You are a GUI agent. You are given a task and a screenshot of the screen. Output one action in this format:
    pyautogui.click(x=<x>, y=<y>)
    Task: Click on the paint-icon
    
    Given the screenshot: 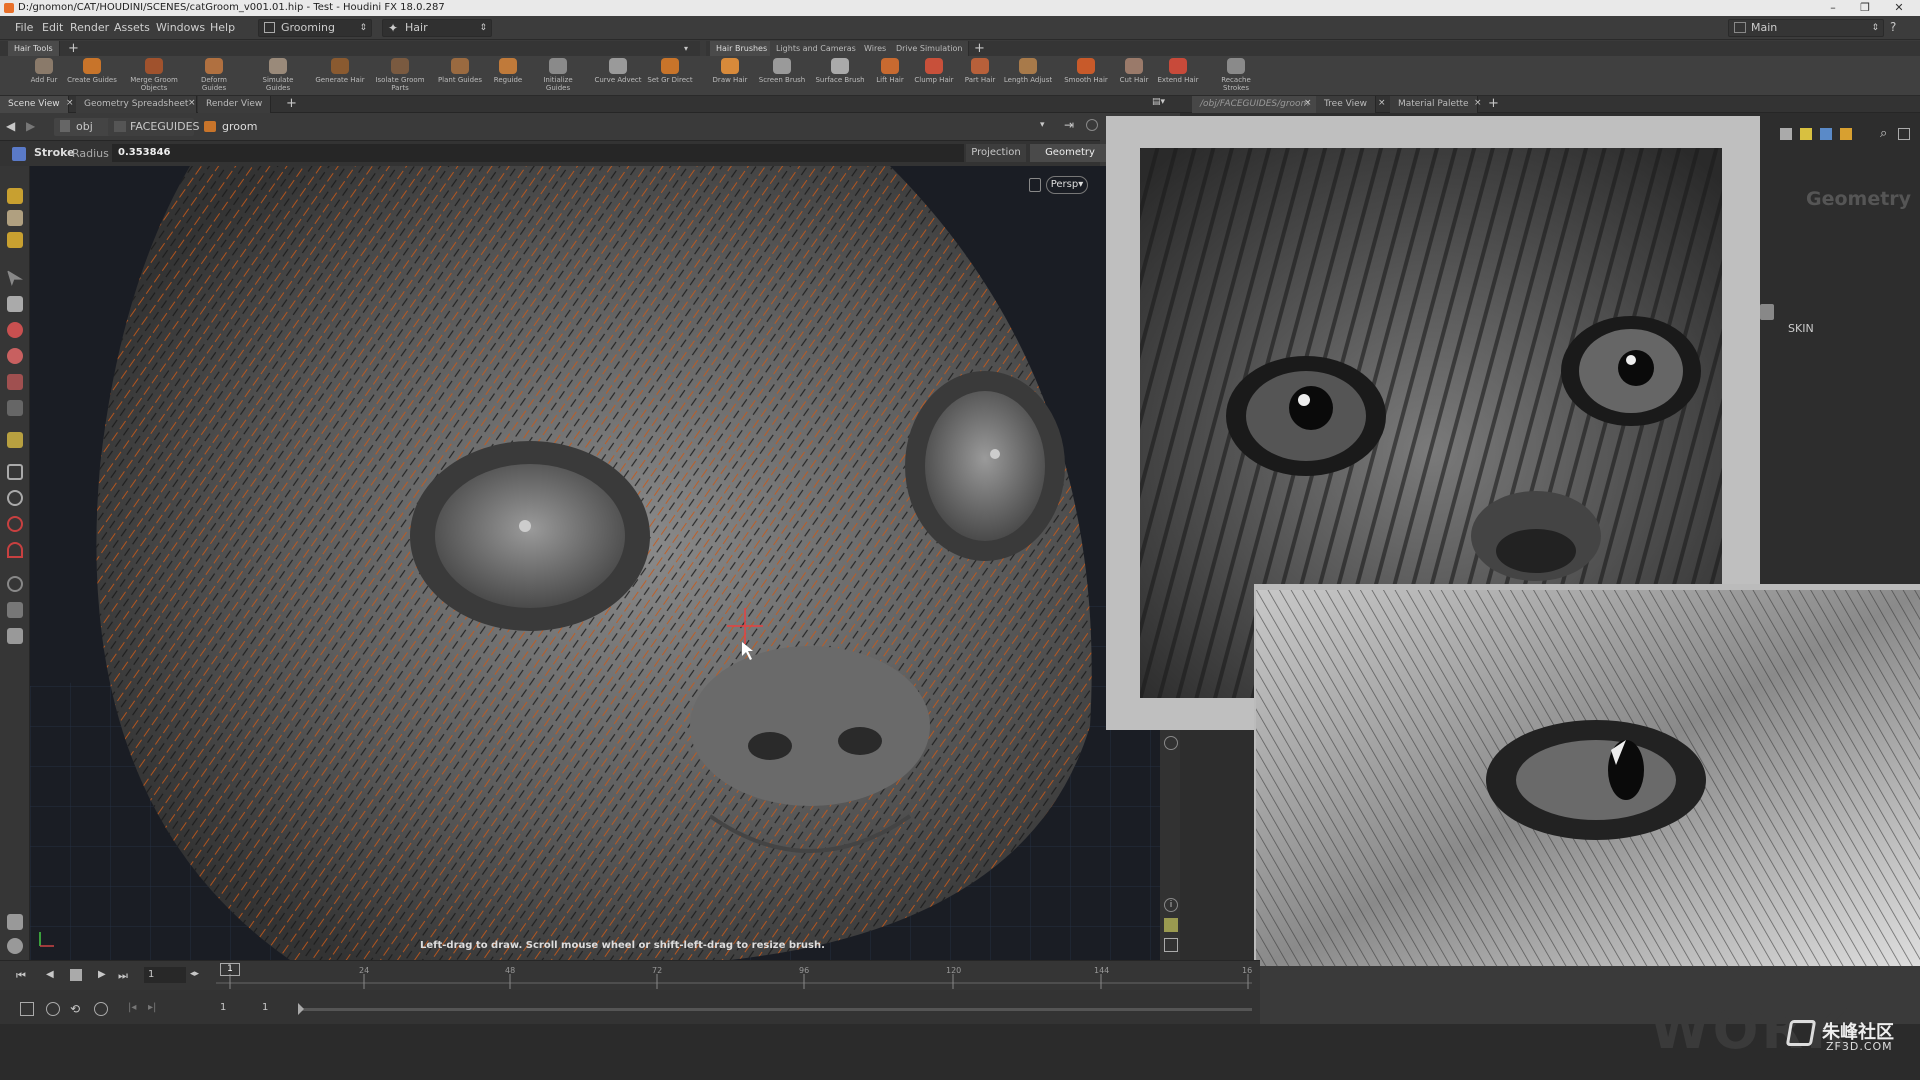 What is the action you would take?
    pyautogui.click(x=15, y=240)
    